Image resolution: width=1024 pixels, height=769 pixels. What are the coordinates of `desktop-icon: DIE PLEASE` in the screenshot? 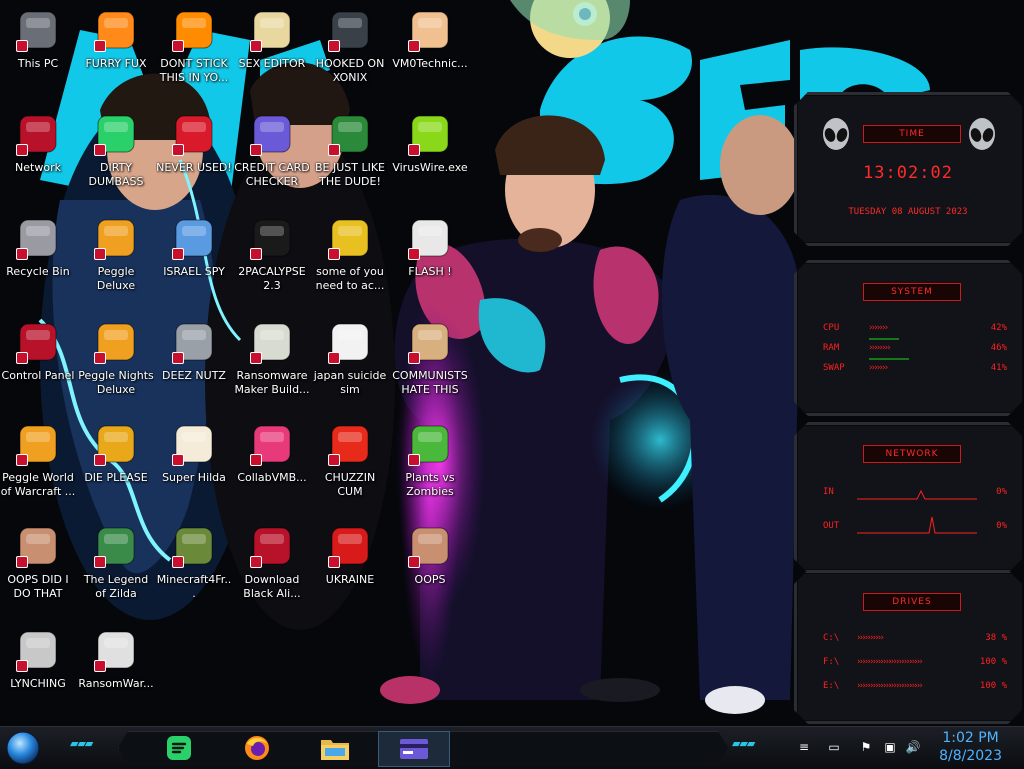 It's located at (116, 452).